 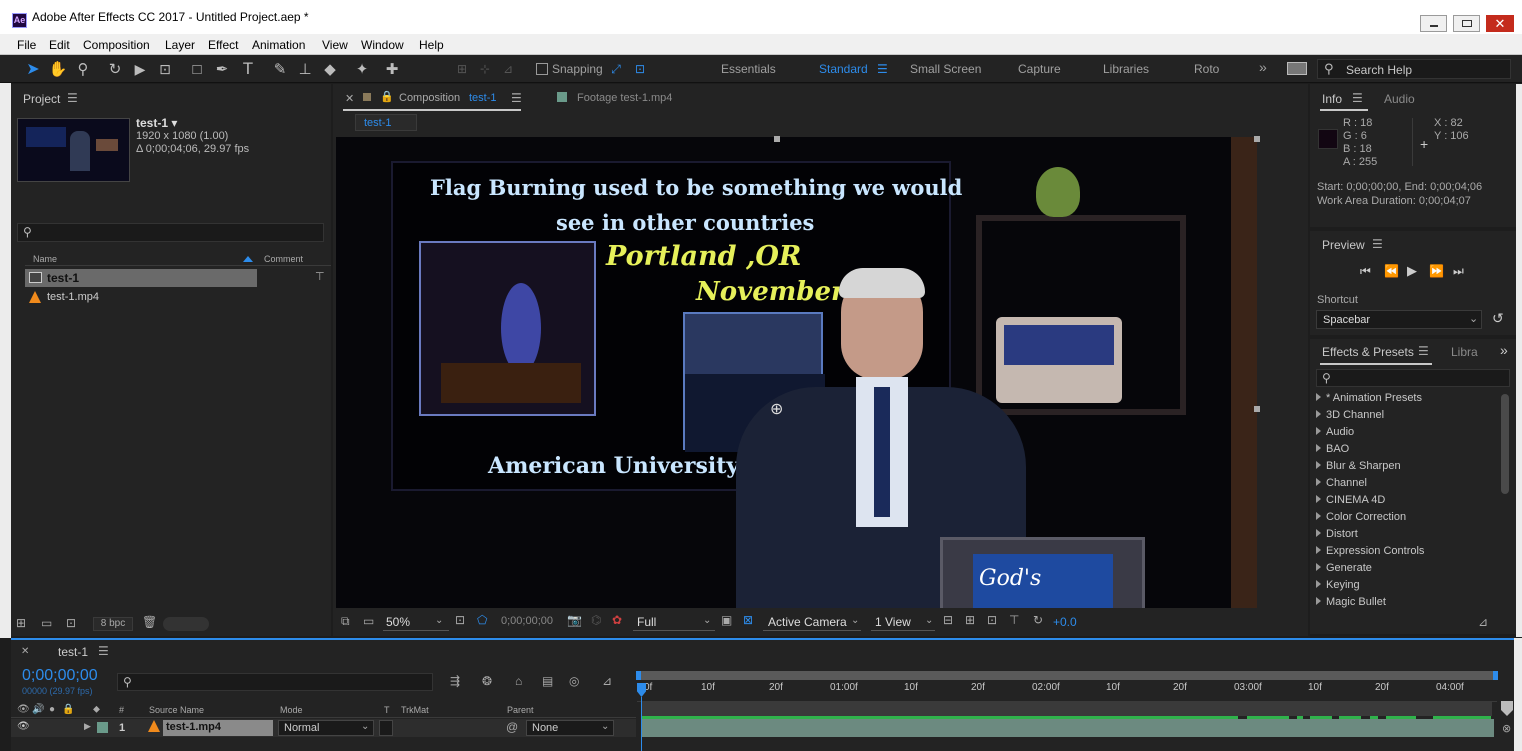 I want to click on mask-visibility-icon: ⬠, so click(x=482, y=620).